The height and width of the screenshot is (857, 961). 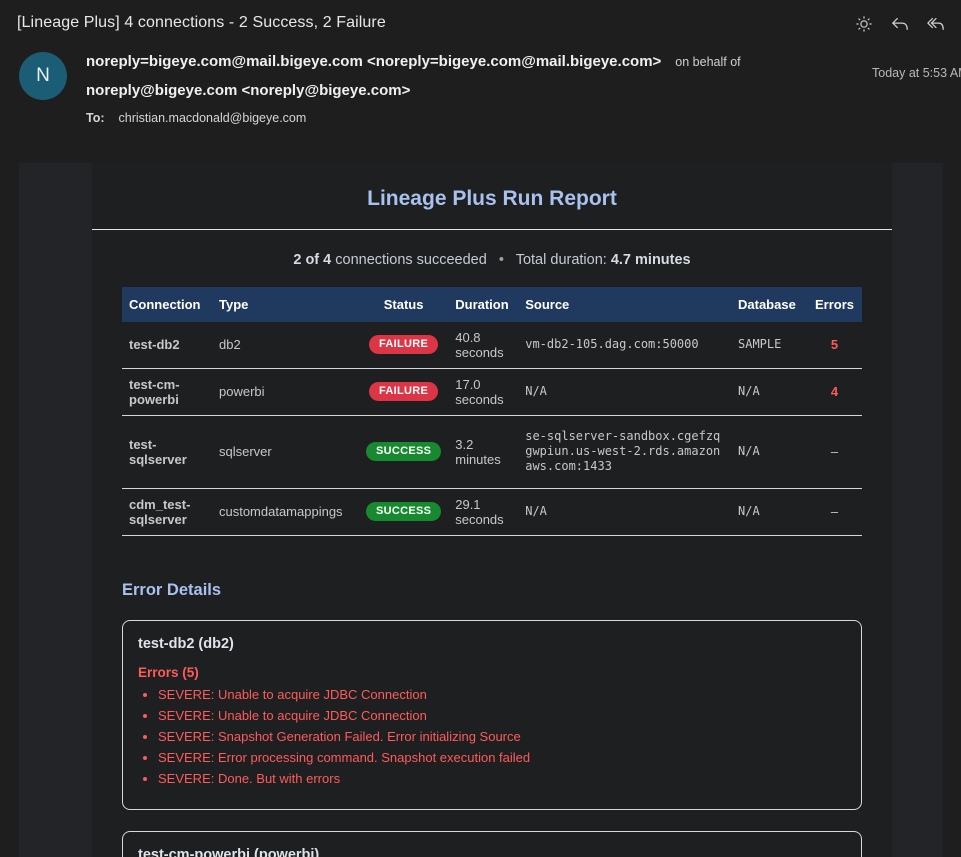 I want to click on sun-icon, so click(x=864, y=24).